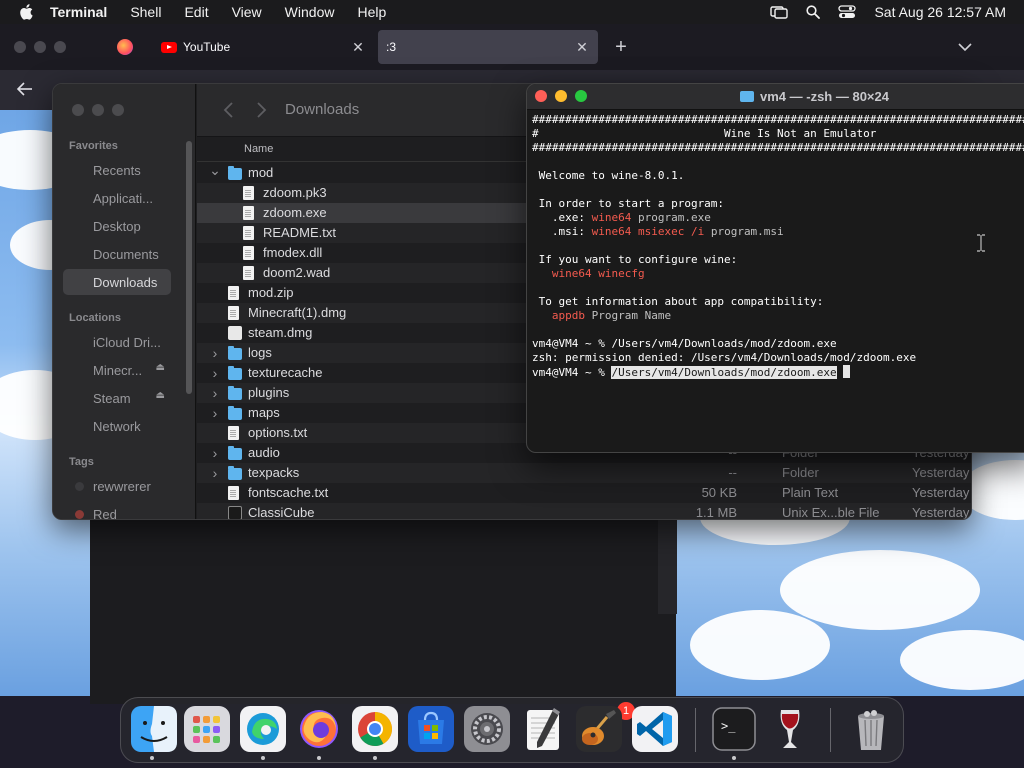  What do you see at coordinates (371, 12) in the screenshot?
I see `menu-help: Help` at bounding box center [371, 12].